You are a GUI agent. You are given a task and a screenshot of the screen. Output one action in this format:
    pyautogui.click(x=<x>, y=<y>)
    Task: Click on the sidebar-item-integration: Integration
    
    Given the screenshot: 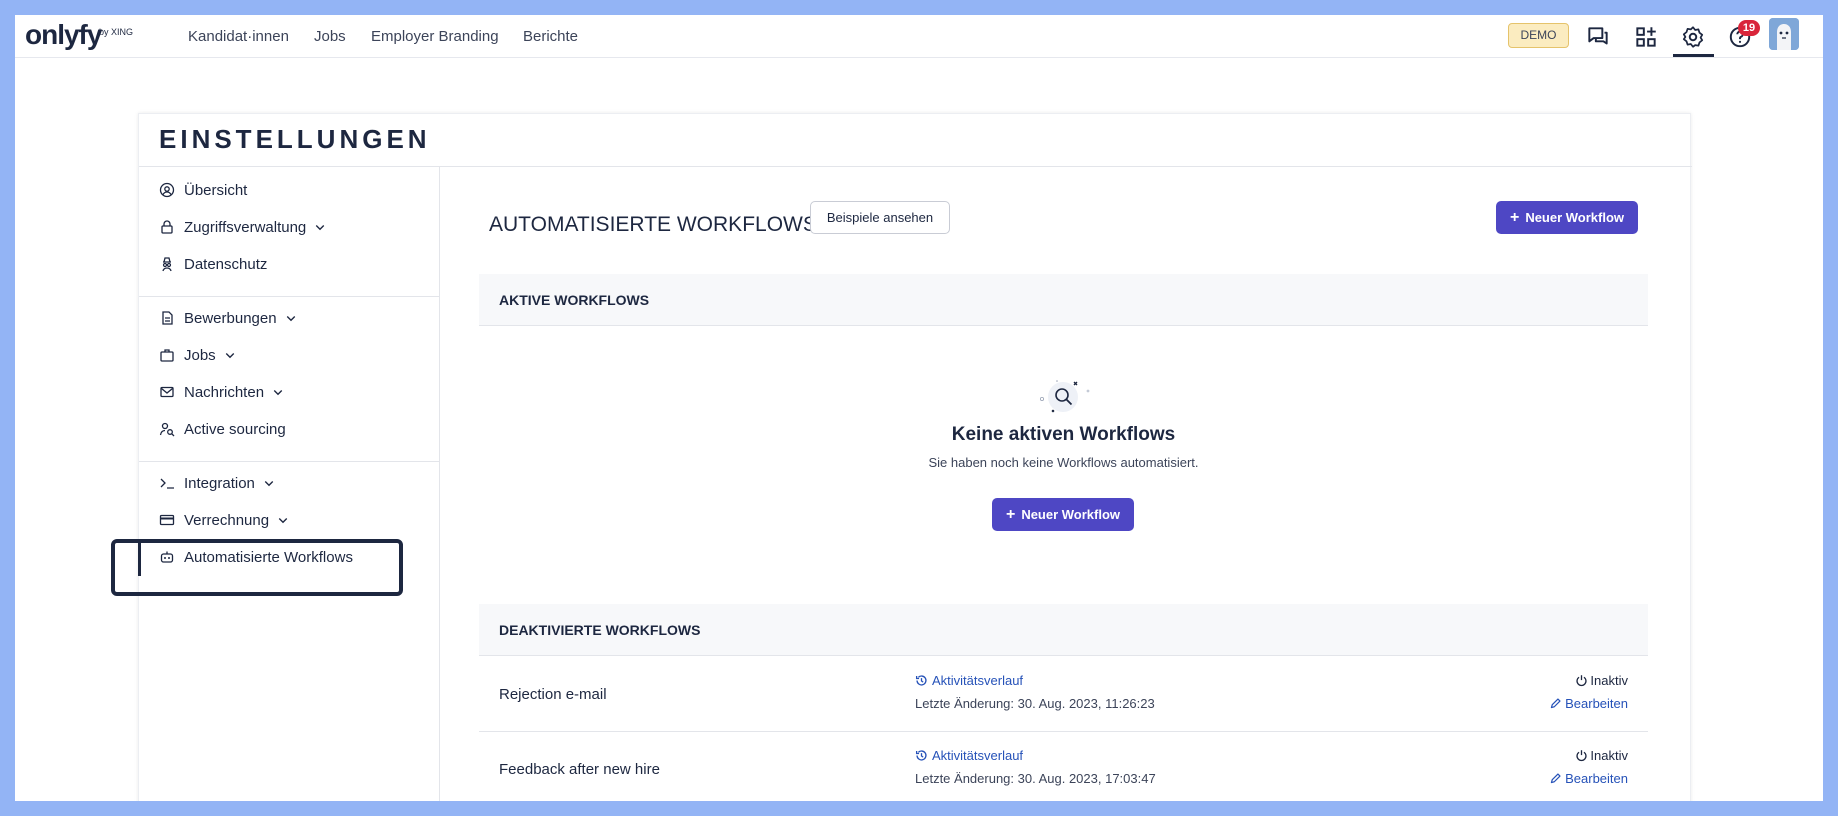 What is the action you would take?
    pyautogui.click(x=221, y=483)
    